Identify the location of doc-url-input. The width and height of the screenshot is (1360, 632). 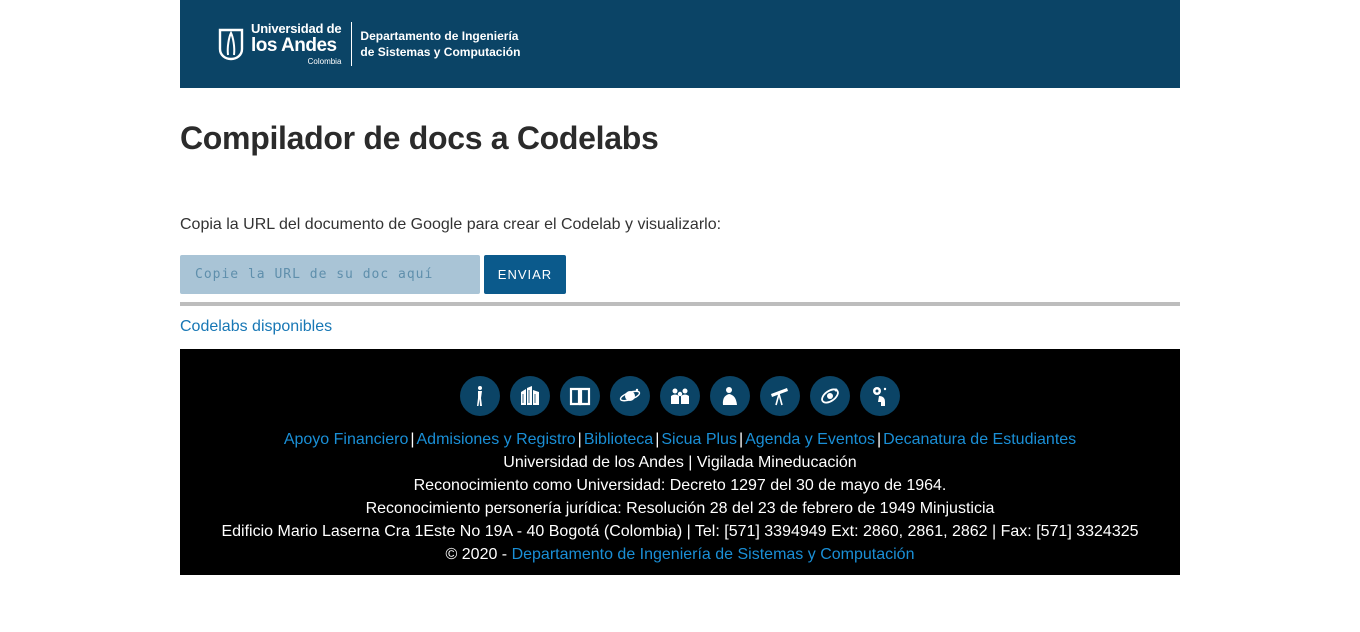
(330, 274).